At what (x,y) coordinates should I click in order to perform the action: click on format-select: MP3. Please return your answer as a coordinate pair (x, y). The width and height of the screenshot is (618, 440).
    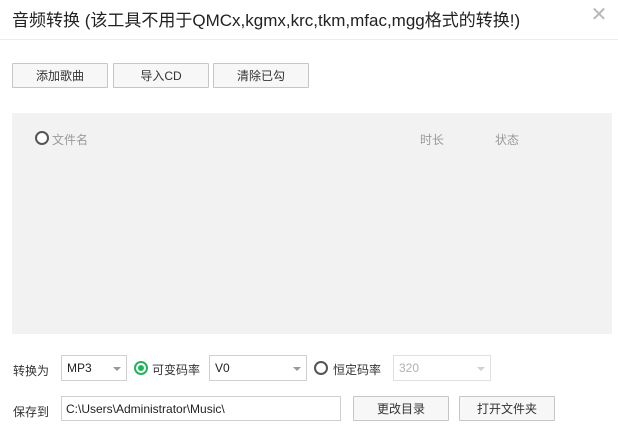
    Looking at the image, I should click on (94, 368).